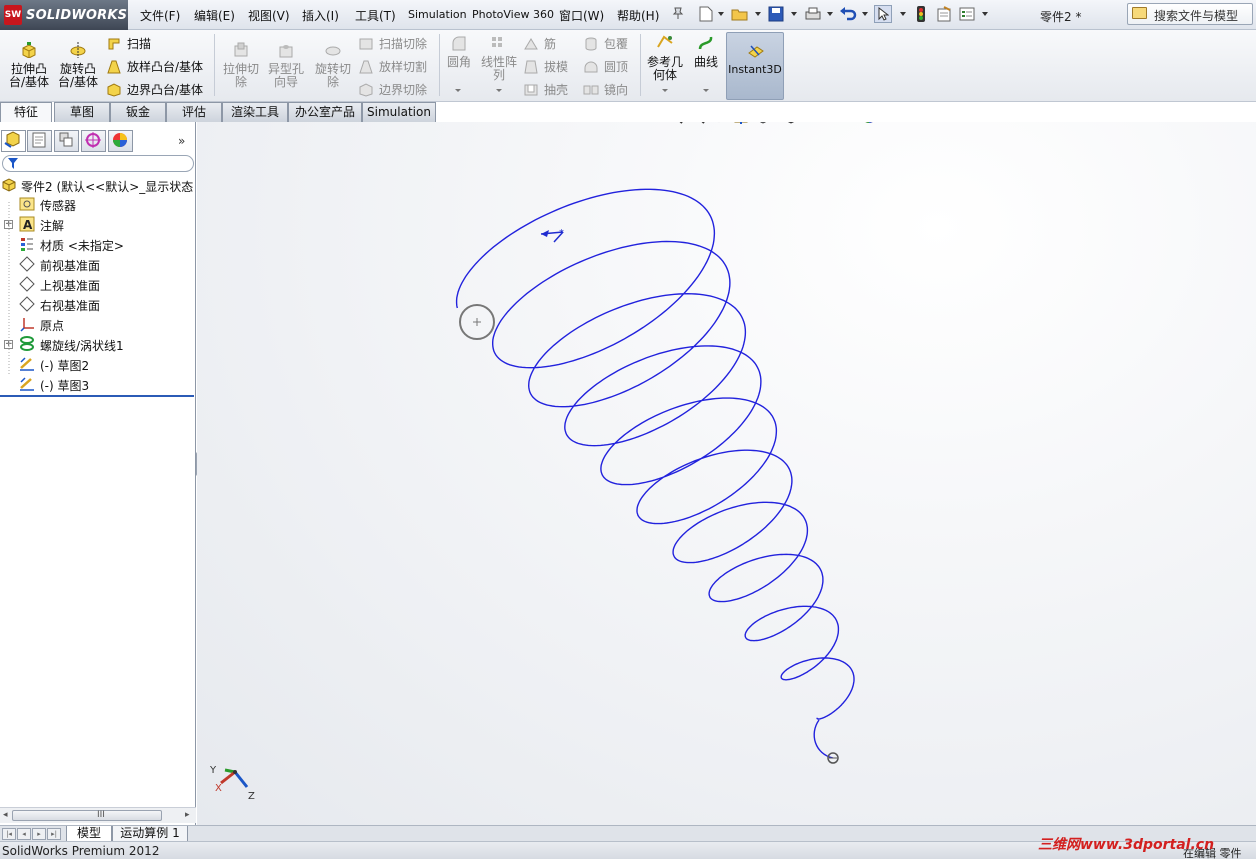  What do you see at coordinates (830, 14) in the screenshot?
I see `print-dropdown-icon` at bounding box center [830, 14].